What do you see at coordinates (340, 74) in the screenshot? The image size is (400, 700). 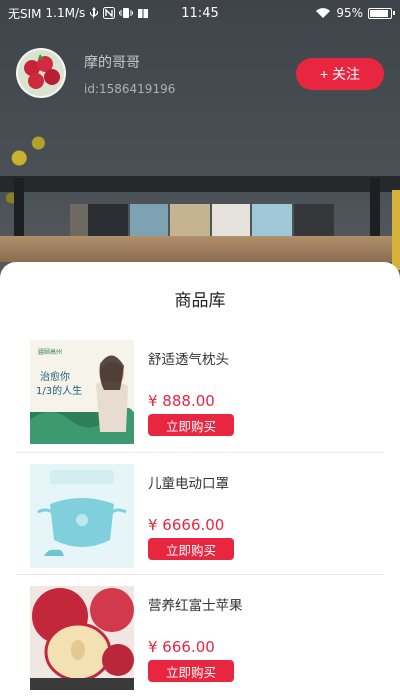 I see `follow-button: + 关注` at bounding box center [340, 74].